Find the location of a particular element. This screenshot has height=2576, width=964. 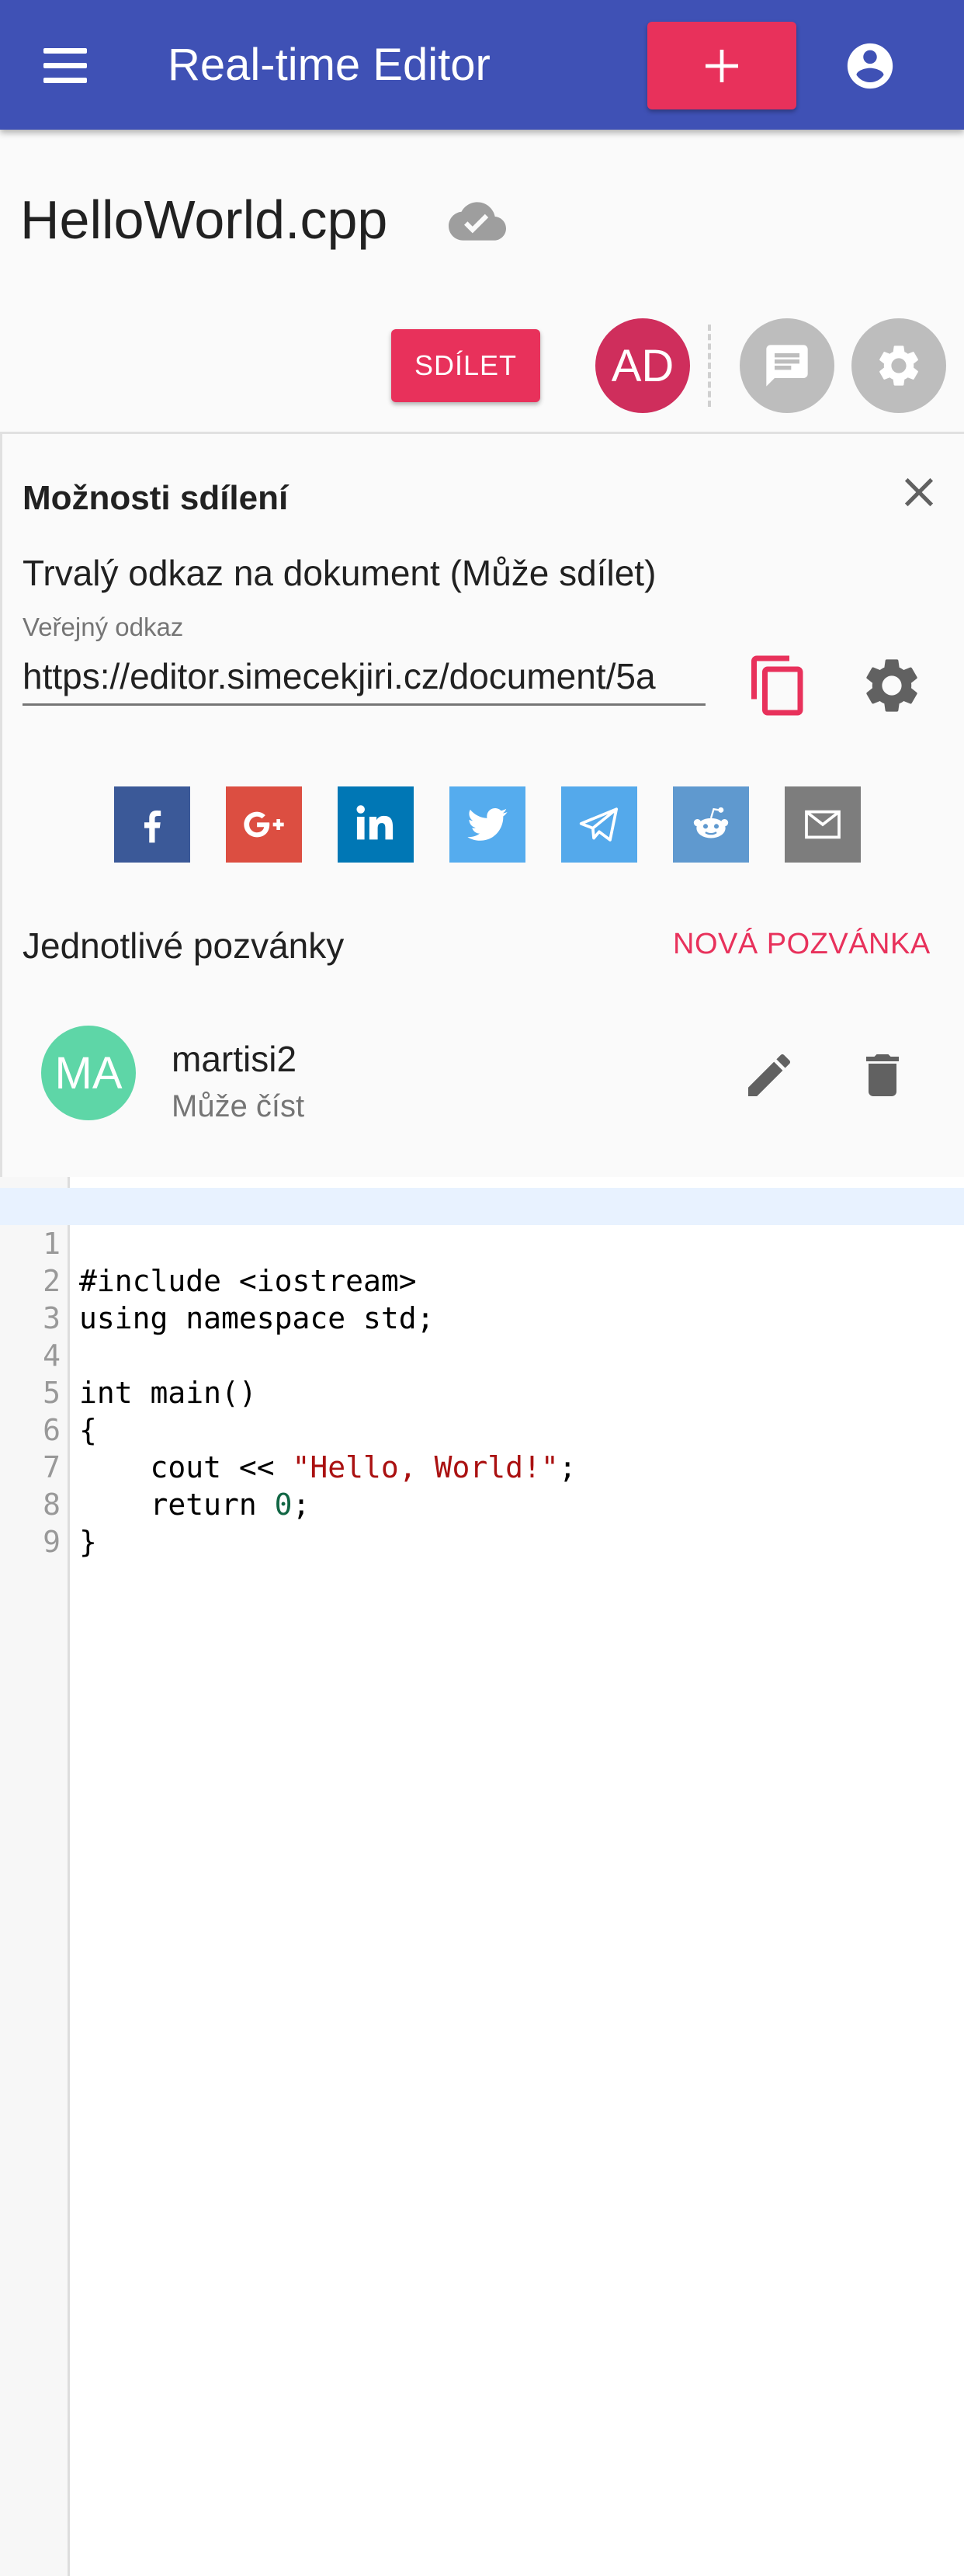

email-icon is located at coordinates (823, 824).